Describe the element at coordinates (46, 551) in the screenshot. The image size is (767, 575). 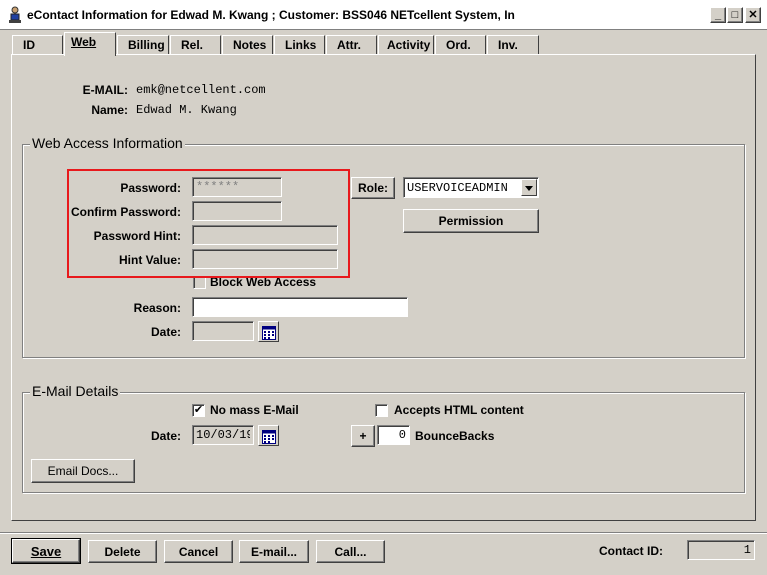
I see `save-button: Save` at that location.